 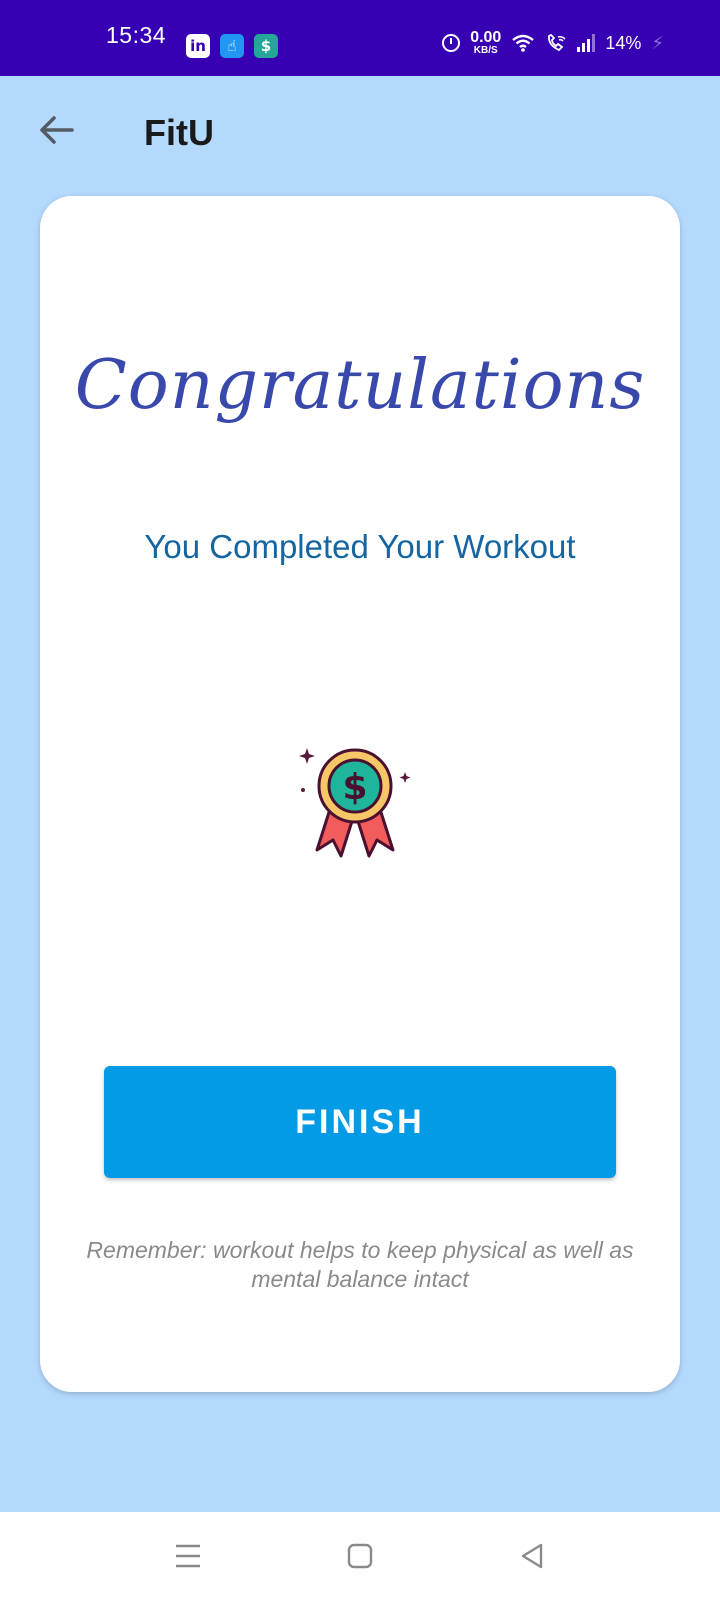 What do you see at coordinates (586, 43) in the screenshot?
I see `signal-icon` at bounding box center [586, 43].